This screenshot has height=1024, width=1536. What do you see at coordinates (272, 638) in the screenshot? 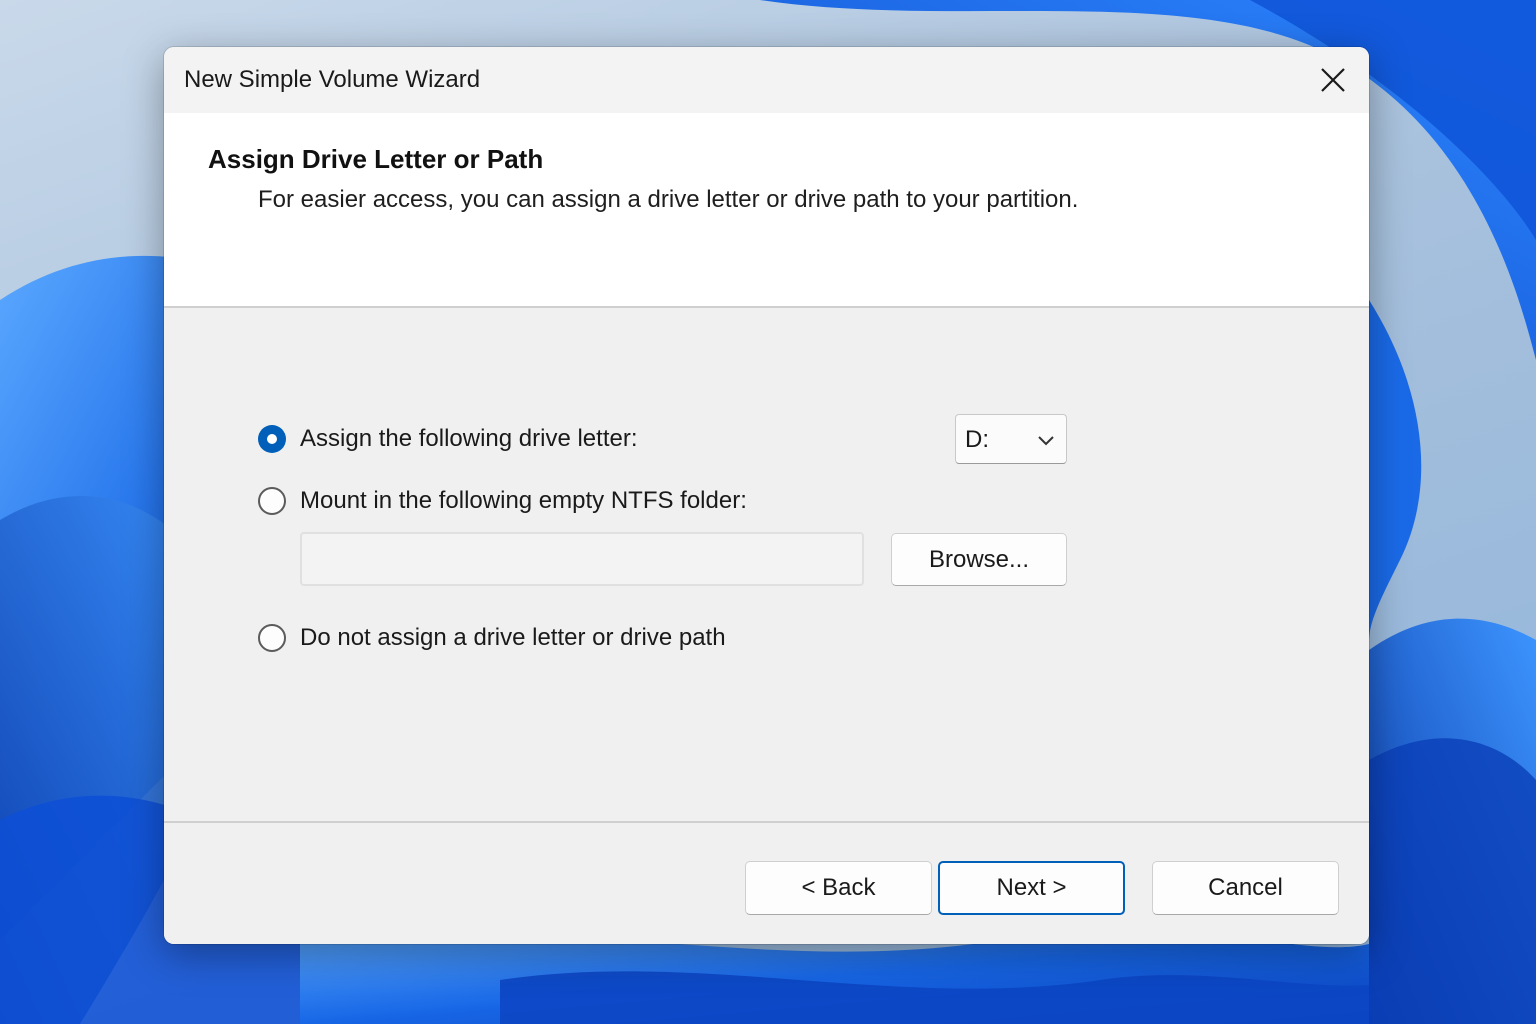
I see `radio-no-assign` at bounding box center [272, 638].